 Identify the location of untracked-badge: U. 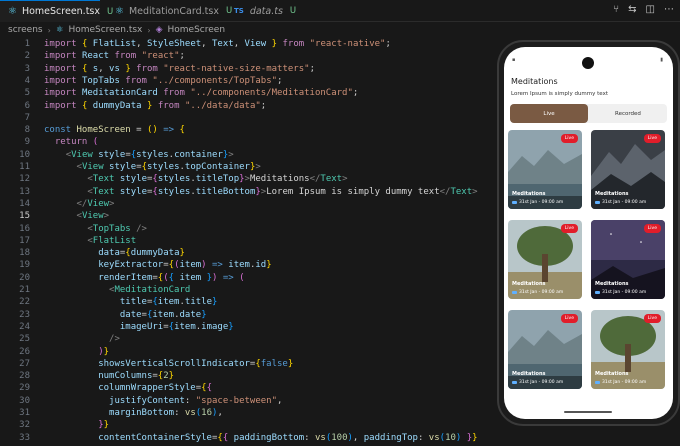
(293, 11).